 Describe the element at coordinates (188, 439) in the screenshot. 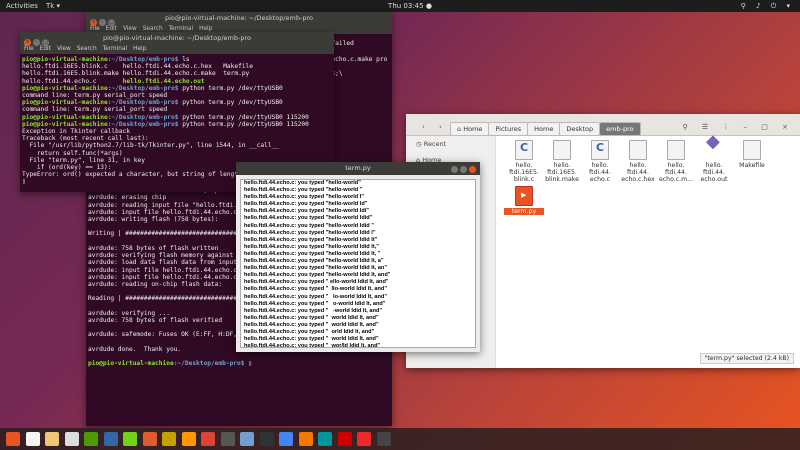

I see `firefox-icon` at that location.